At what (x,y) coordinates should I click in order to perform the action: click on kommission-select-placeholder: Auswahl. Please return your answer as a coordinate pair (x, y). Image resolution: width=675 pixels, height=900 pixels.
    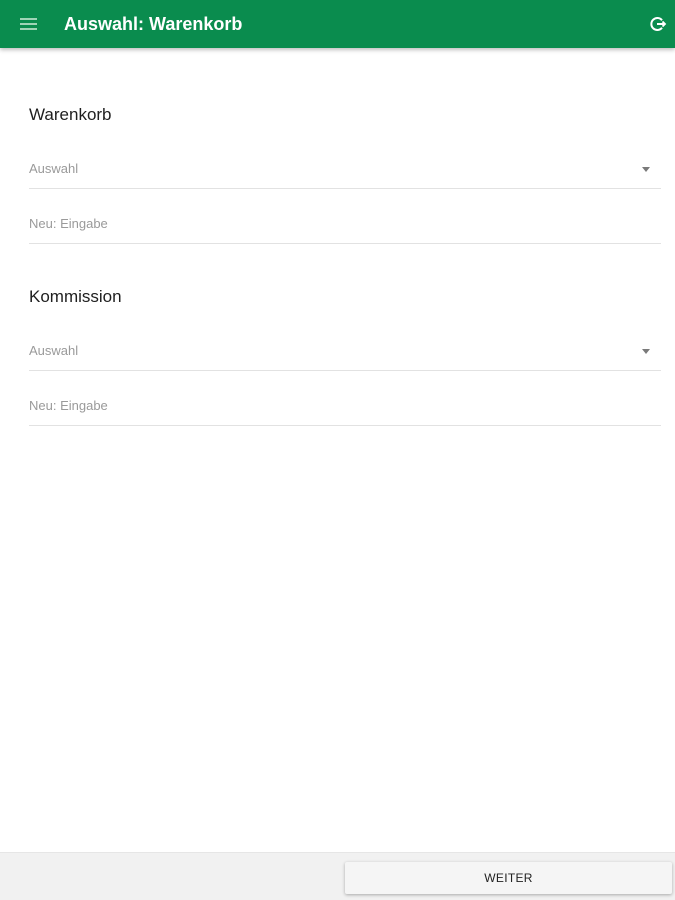
    Looking at the image, I should click on (54, 350).